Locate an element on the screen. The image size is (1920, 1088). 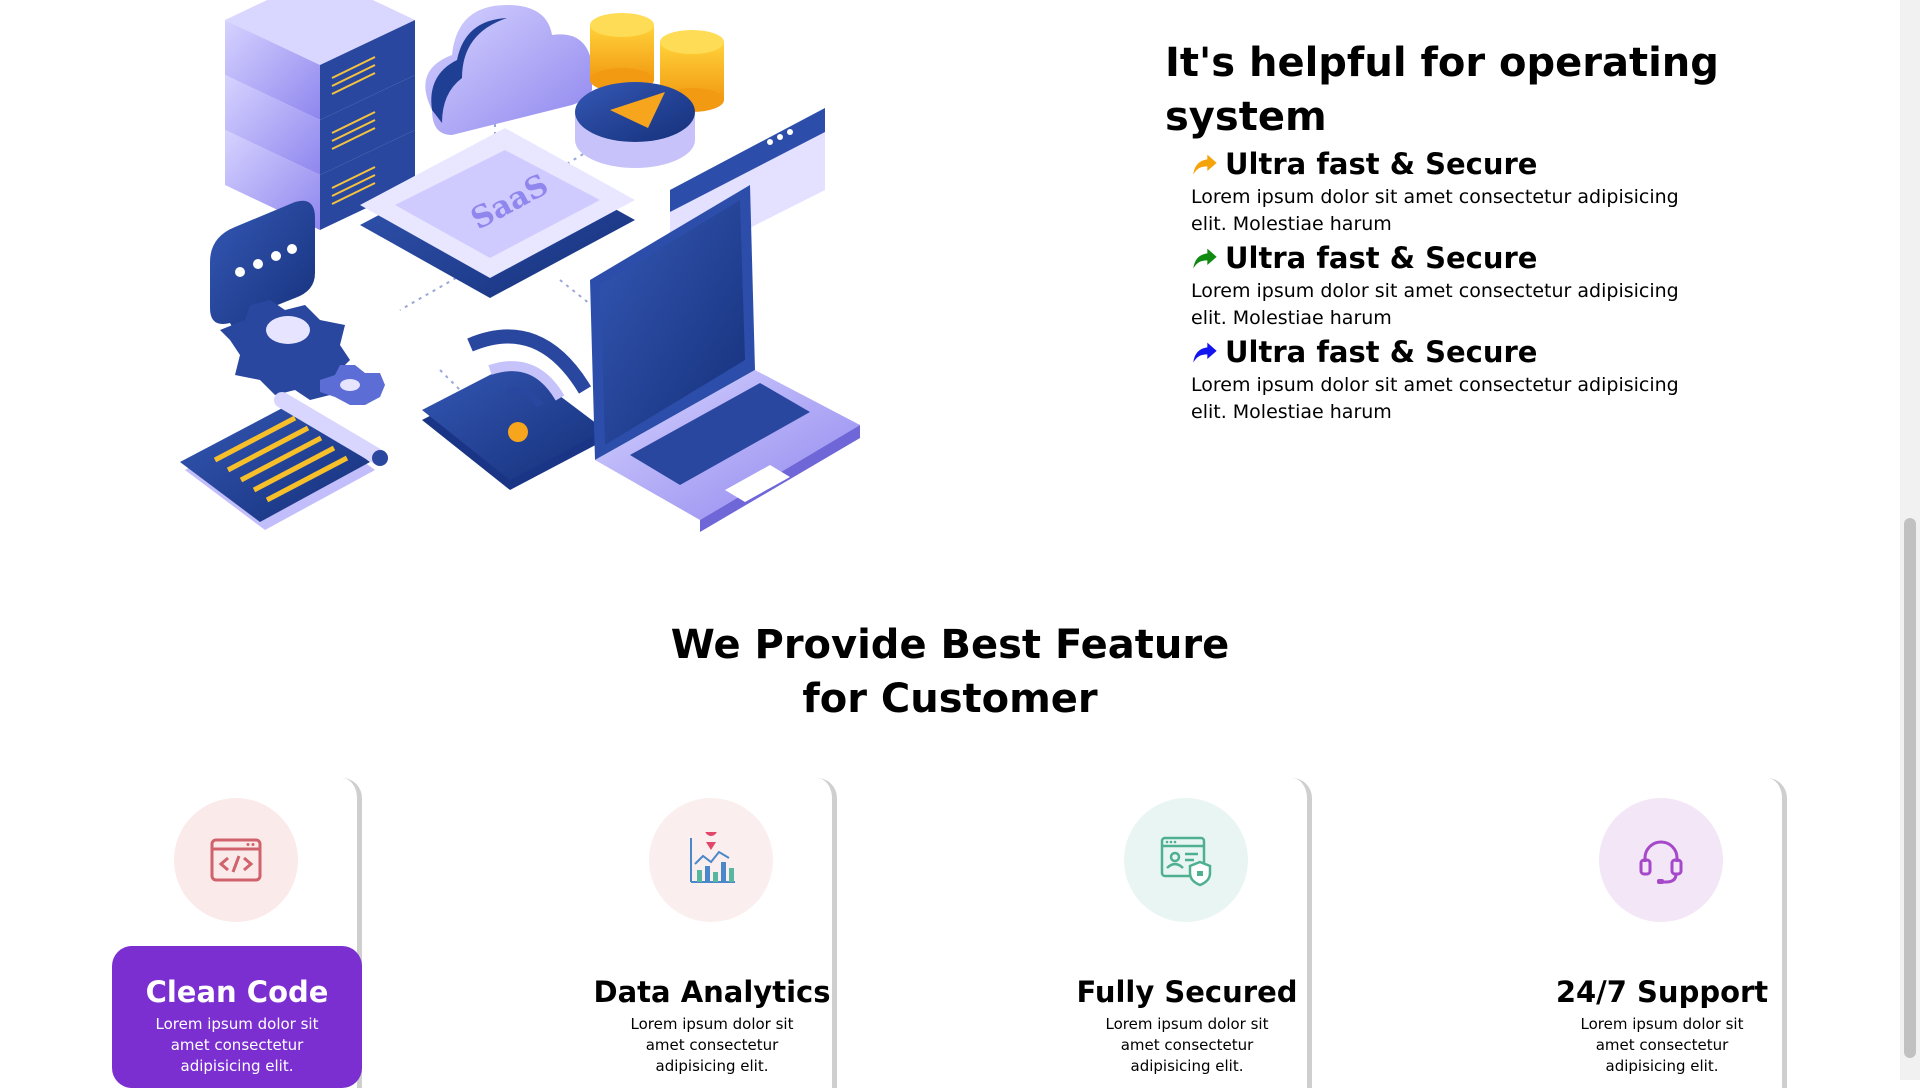
phone-wifi-graphic is located at coordinates (513, 409).